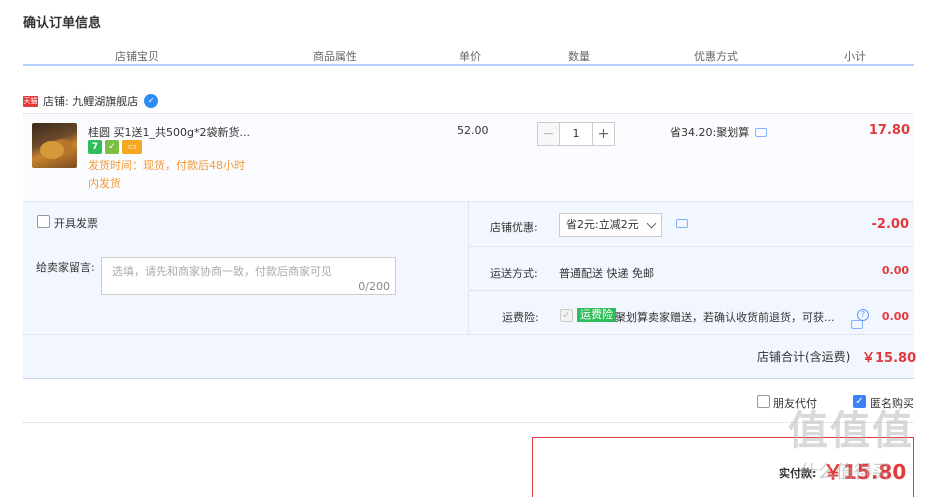  I want to click on store-total-value: ￥15.80, so click(889, 358).